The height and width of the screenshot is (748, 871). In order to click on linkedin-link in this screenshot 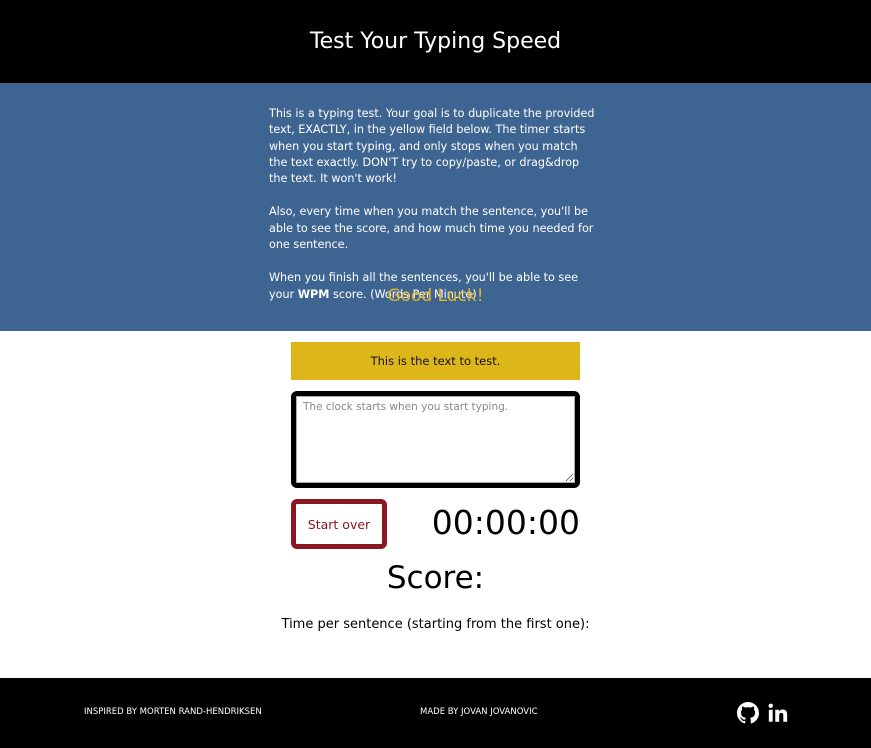, I will do `click(778, 715)`.